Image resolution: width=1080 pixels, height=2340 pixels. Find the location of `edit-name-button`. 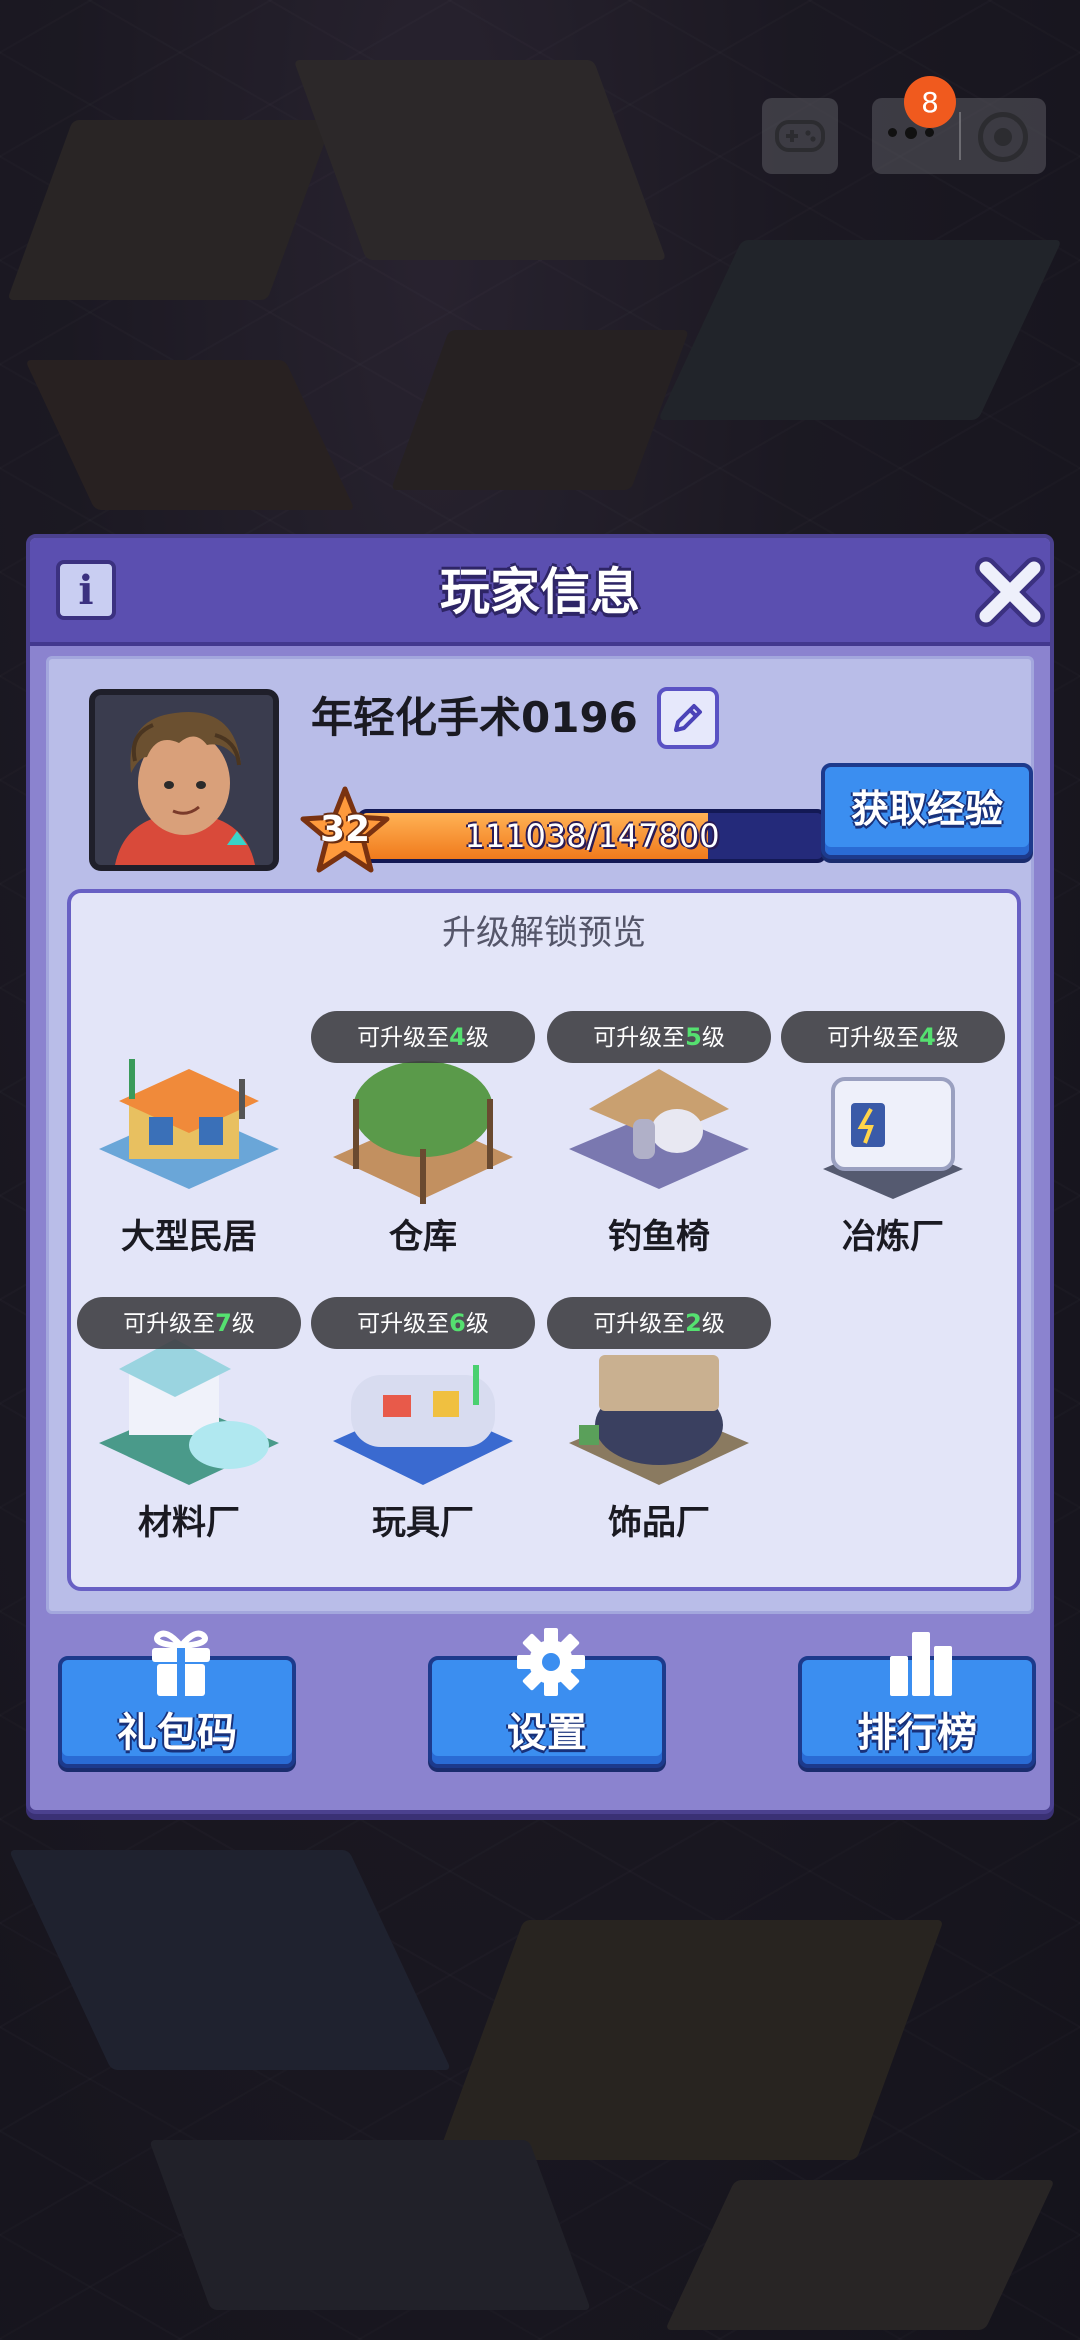

edit-name-button is located at coordinates (688, 718).